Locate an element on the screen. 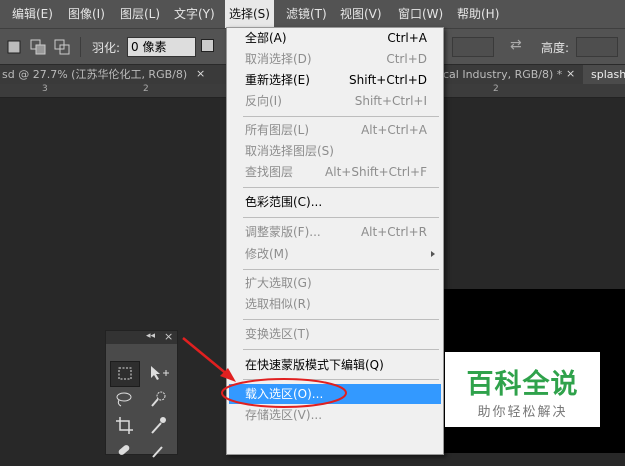  watermark-title: 百科全说 is located at coordinates (522, 384).